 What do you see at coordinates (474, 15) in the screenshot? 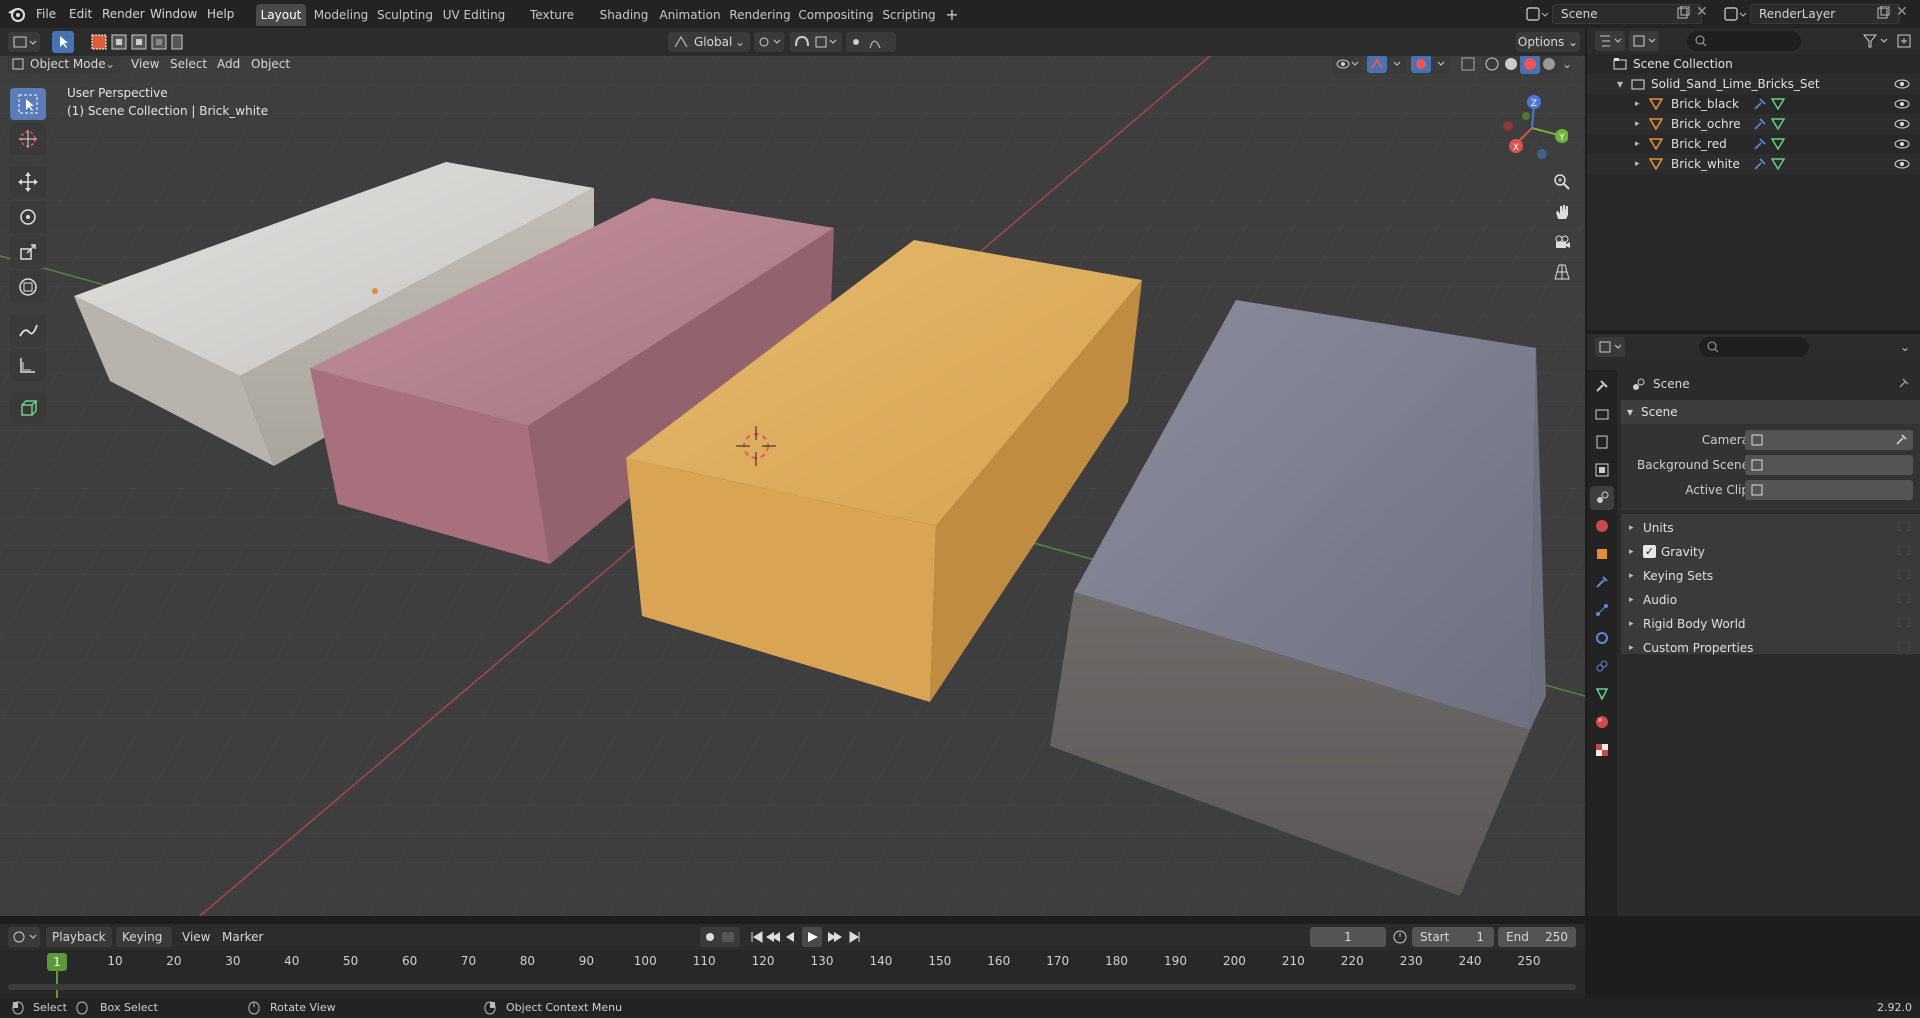
I see `tab-uv-editing: UV Editing` at bounding box center [474, 15].